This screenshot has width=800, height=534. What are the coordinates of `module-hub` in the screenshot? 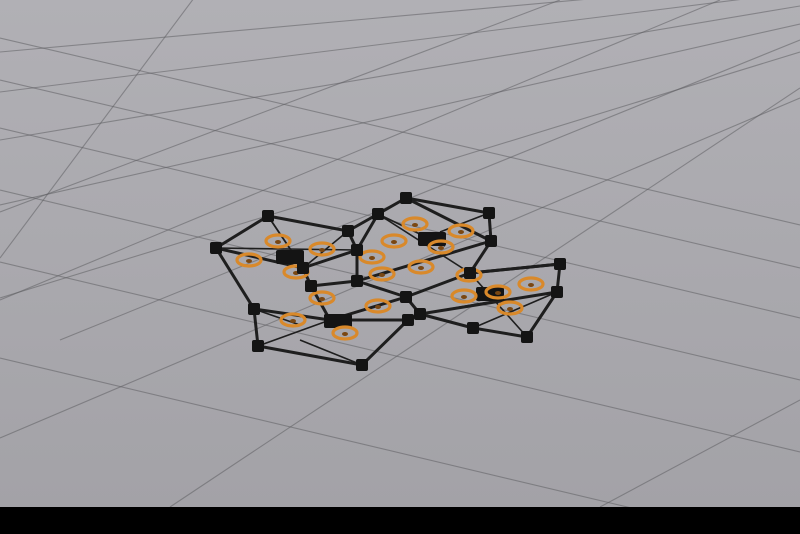 It's located at (290, 257).